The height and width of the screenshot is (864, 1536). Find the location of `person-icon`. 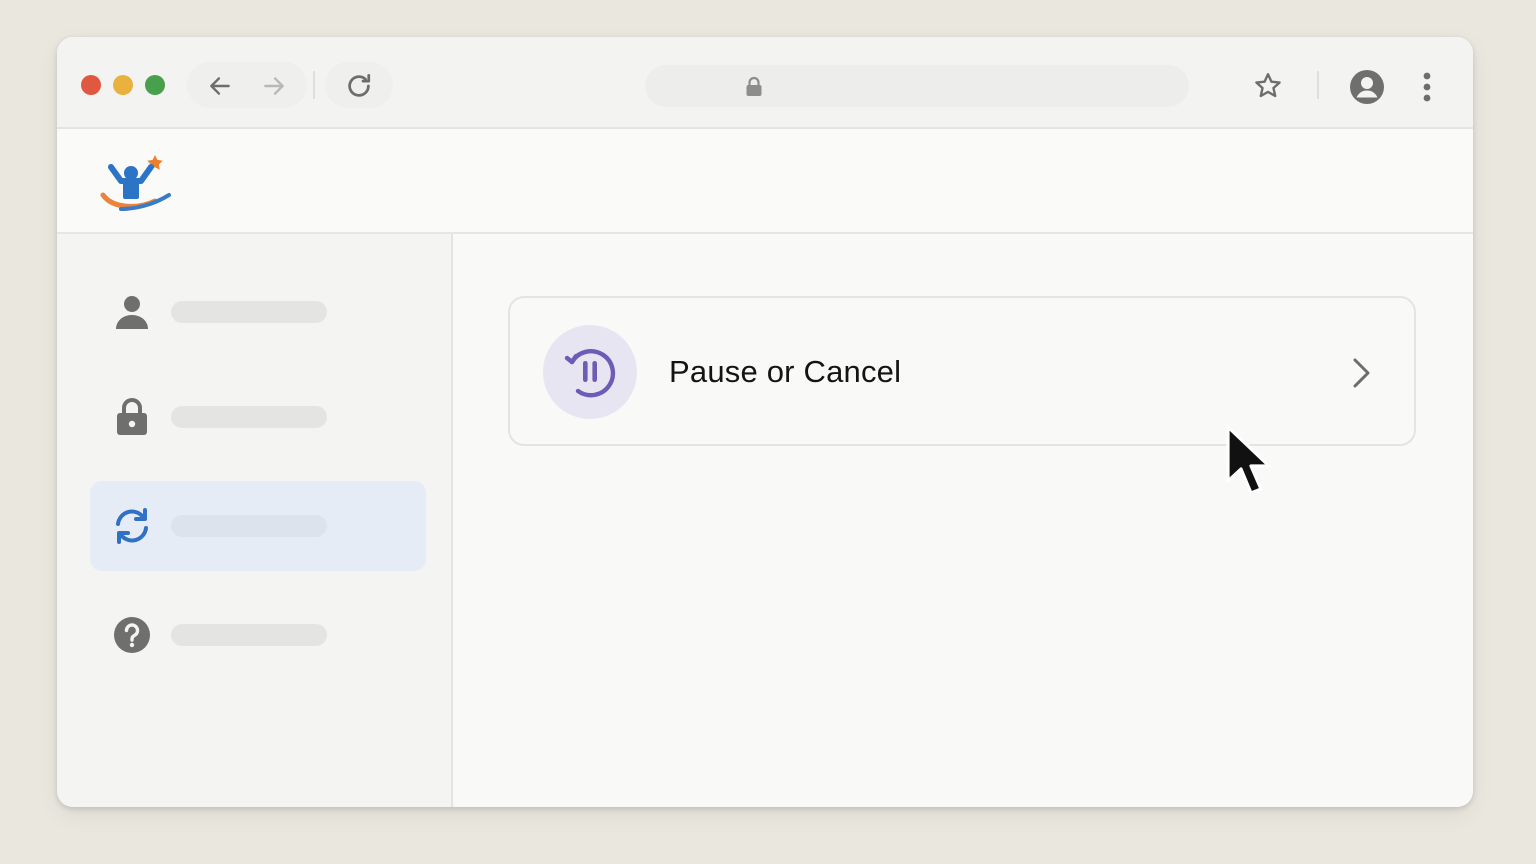

person-icon is located at coordinates (132, 312).